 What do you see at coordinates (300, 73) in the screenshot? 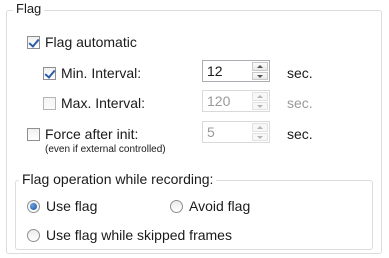
I see `min-interval-unit: sec.` at bounding box center [300, 73].